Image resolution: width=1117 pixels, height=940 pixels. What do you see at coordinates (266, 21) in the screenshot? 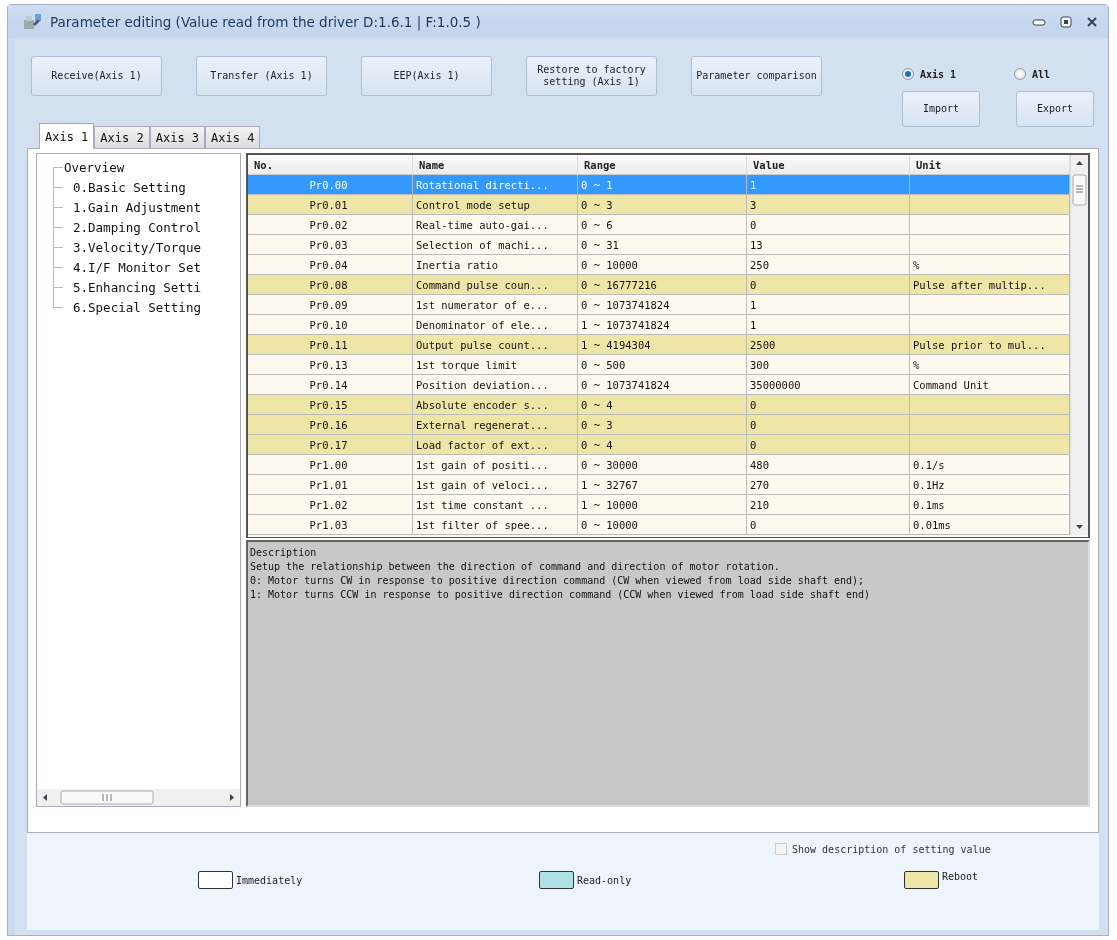
I see `window-title: Parameter editing (Value read from the driver D:1.6.1 | F:1.0.5 )` at bounding box center [266, 21].